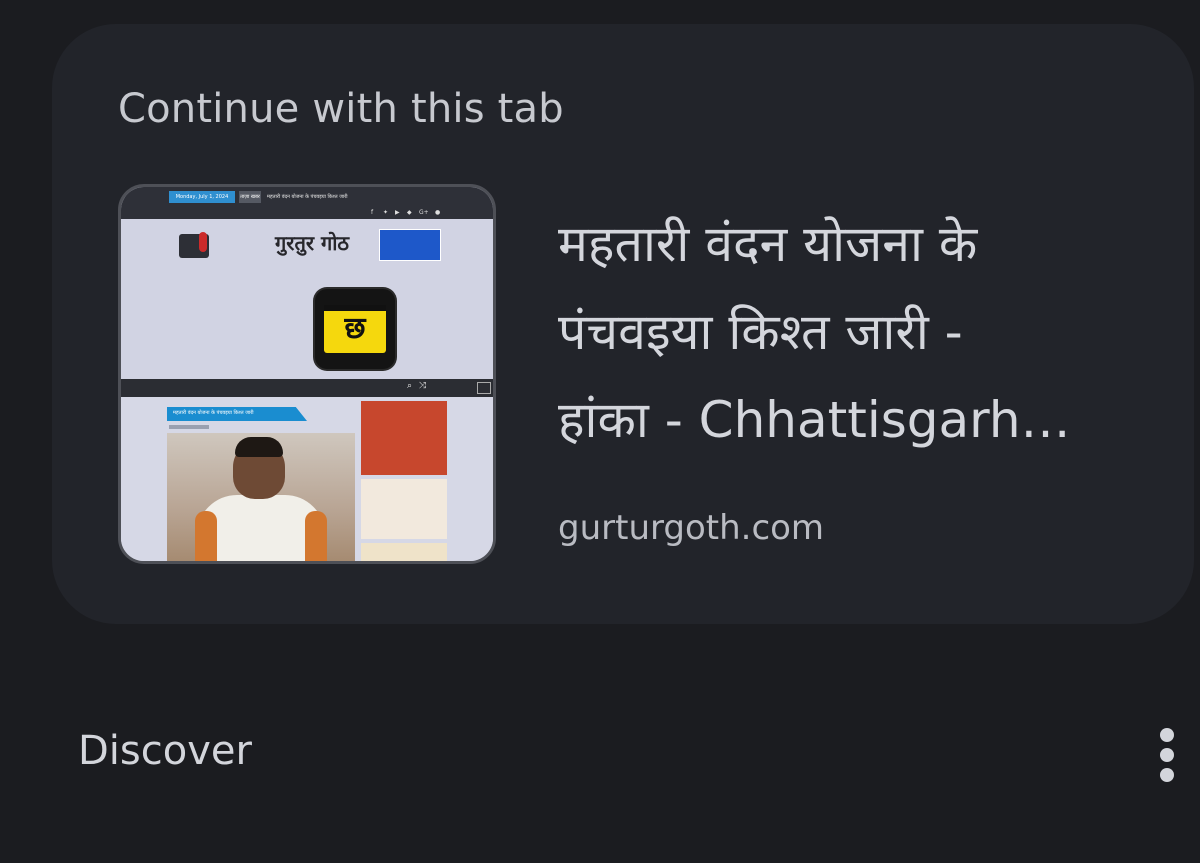 This screenshot has height=863, width=1200. What do you see at coordinates (760, 332) in the screenshot?
I see `article-title-line: पंचवइया किश्त जारी -` at bounding box center [760, 332].